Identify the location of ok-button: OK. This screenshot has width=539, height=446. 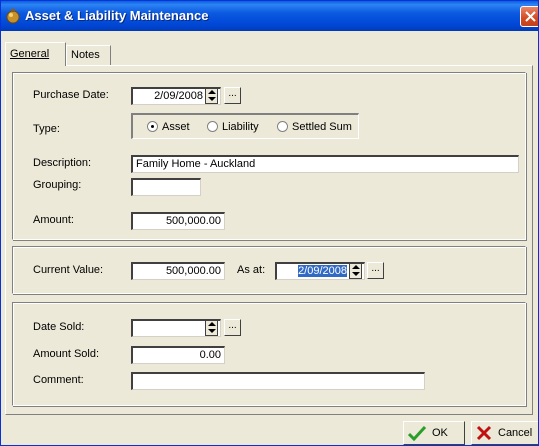
(434, 433).